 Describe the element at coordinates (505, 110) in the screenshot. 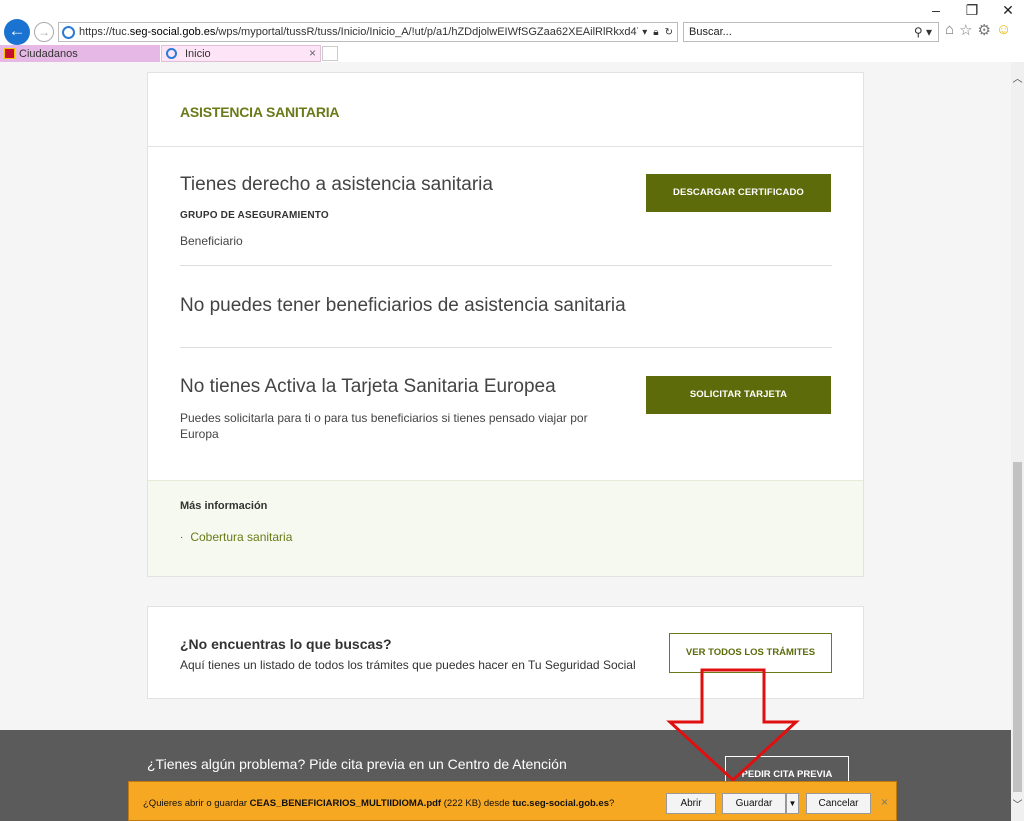

I see `card-header: ASISTENCIA SANITARIA` at that location.